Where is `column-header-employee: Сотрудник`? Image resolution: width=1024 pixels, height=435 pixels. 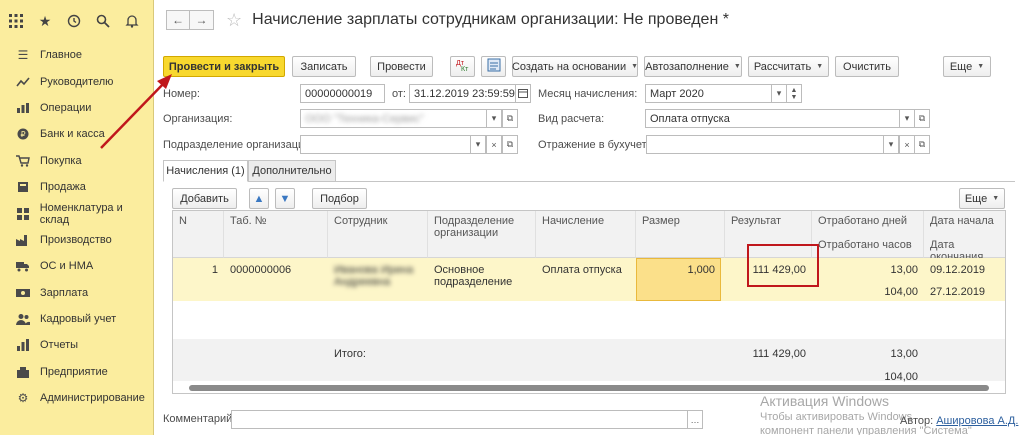
column-header-employee: Сотрудник is located at coordinates (378, 234).